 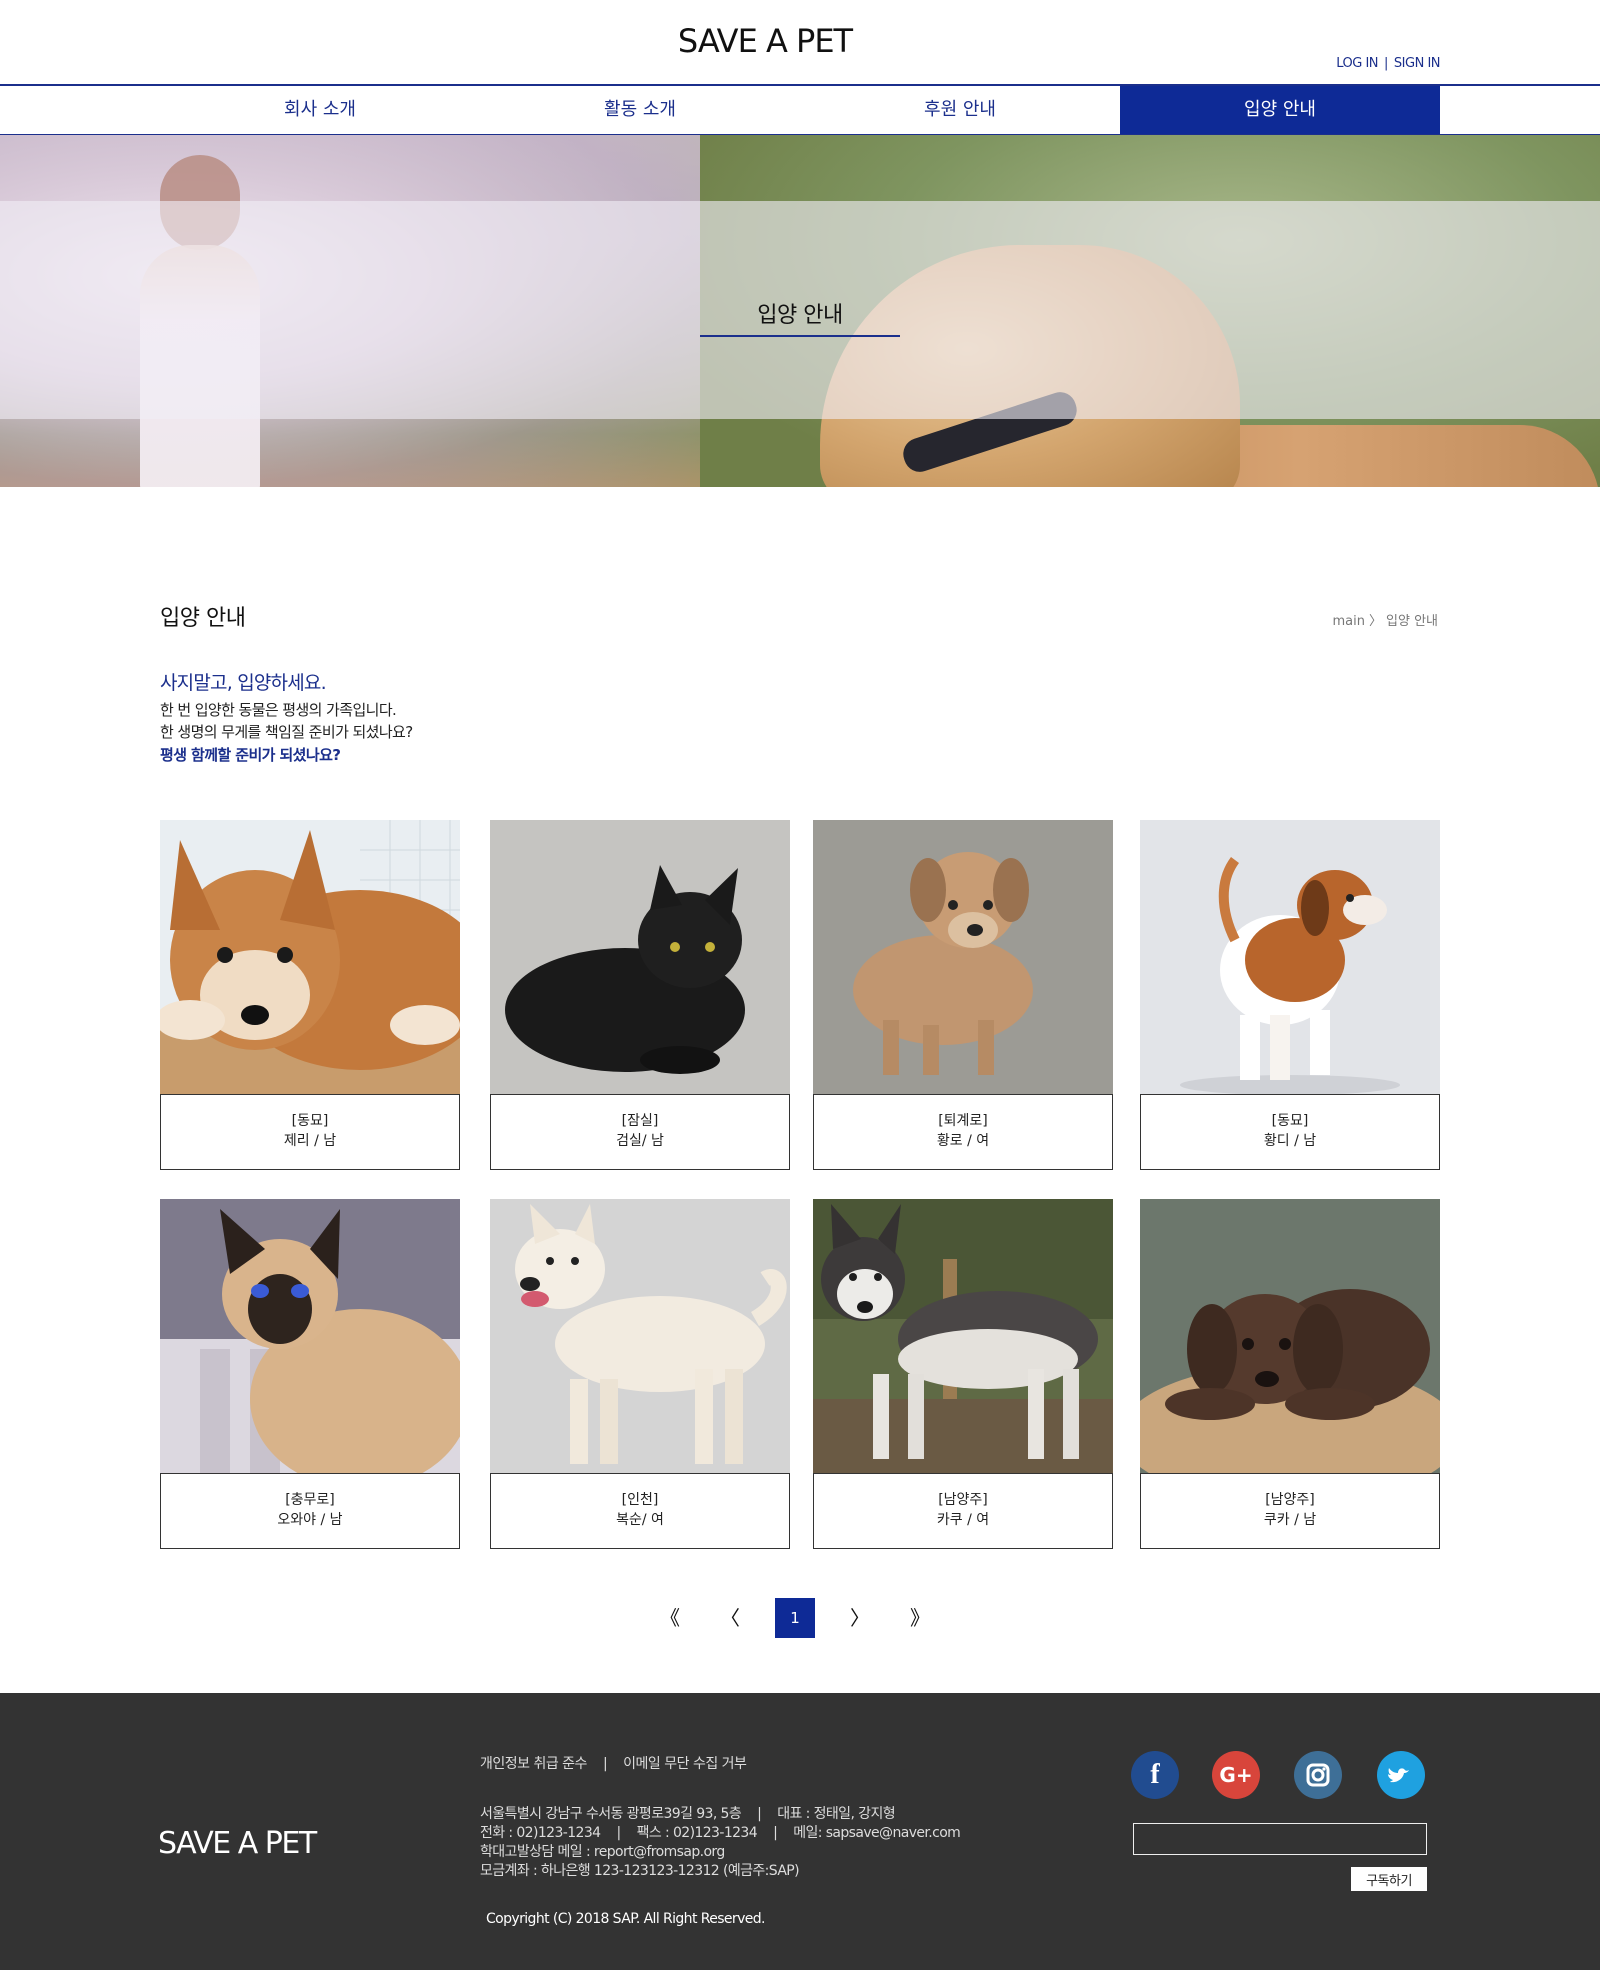 What do you see at coordinates (640, 1871) in the screenshot?
I see `footer-donation-account: 모금계좌 : 하나은행 123-123123-12312 (예금주:SAP)` at bounding box center [640, 1871].